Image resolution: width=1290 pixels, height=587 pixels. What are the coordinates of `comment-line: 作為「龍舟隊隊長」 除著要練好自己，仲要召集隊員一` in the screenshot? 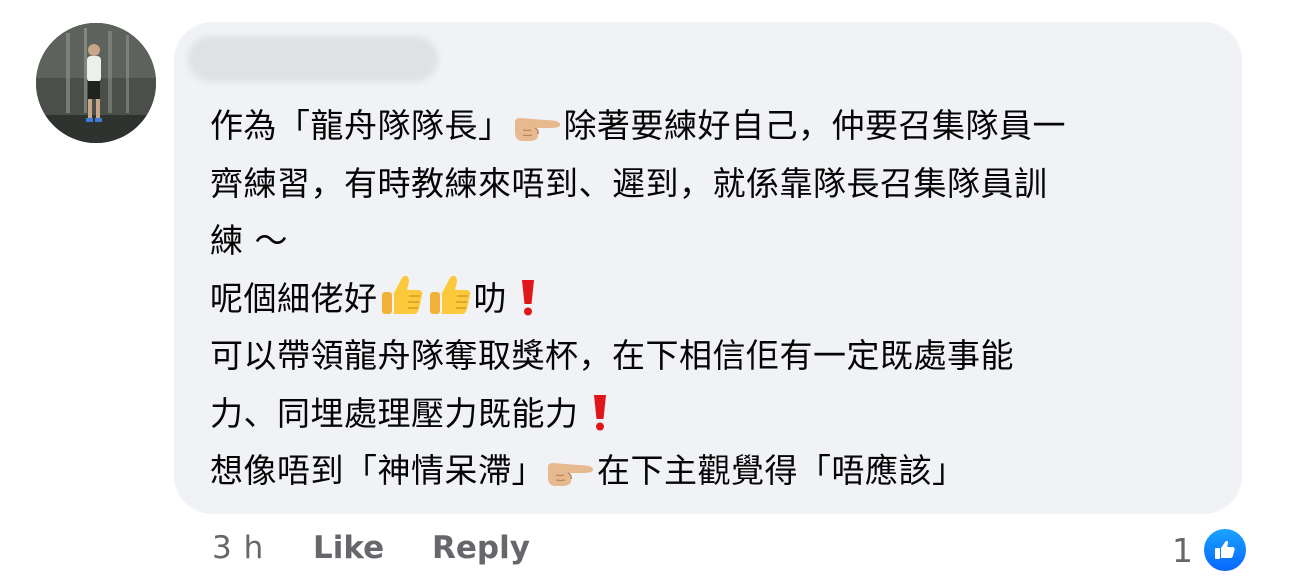 It's located at (715, 126).